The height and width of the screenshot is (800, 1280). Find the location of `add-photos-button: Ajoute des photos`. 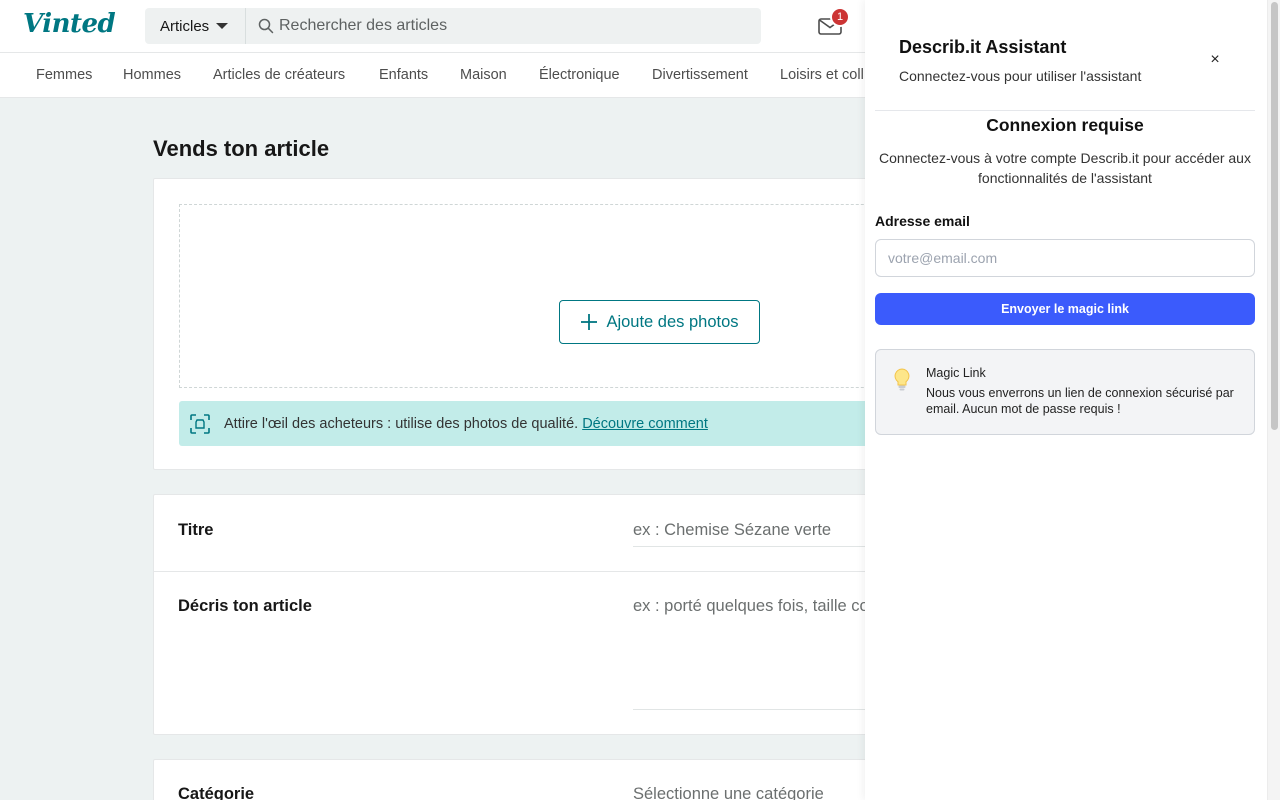

add-photos-button: Ajoute des photos is located at coordinates (659, 322).